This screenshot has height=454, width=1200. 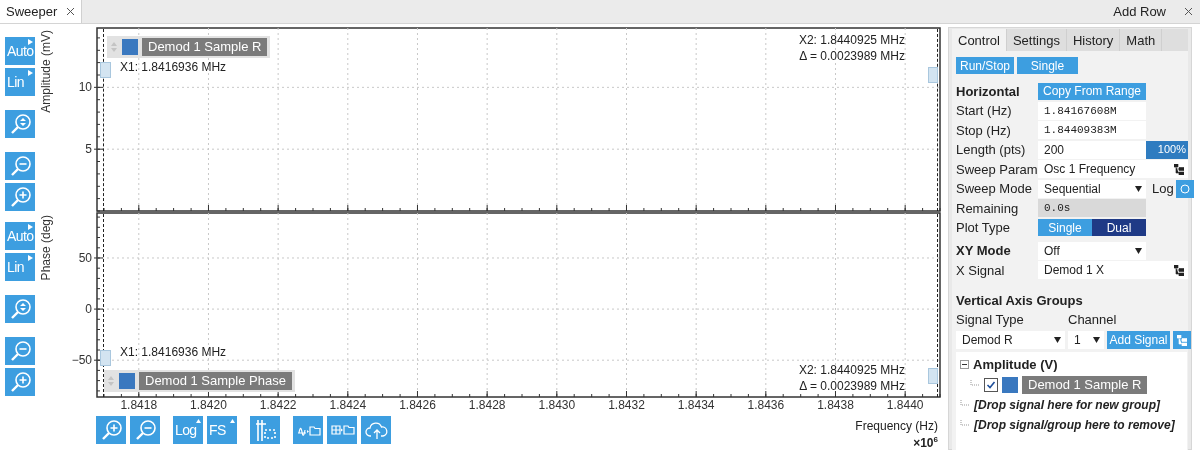 What do you see at coordinates (925, 442) in the screenshot?
I see `axis-multiplier: ×10$^{6}$` at bounding box center [925, 442].